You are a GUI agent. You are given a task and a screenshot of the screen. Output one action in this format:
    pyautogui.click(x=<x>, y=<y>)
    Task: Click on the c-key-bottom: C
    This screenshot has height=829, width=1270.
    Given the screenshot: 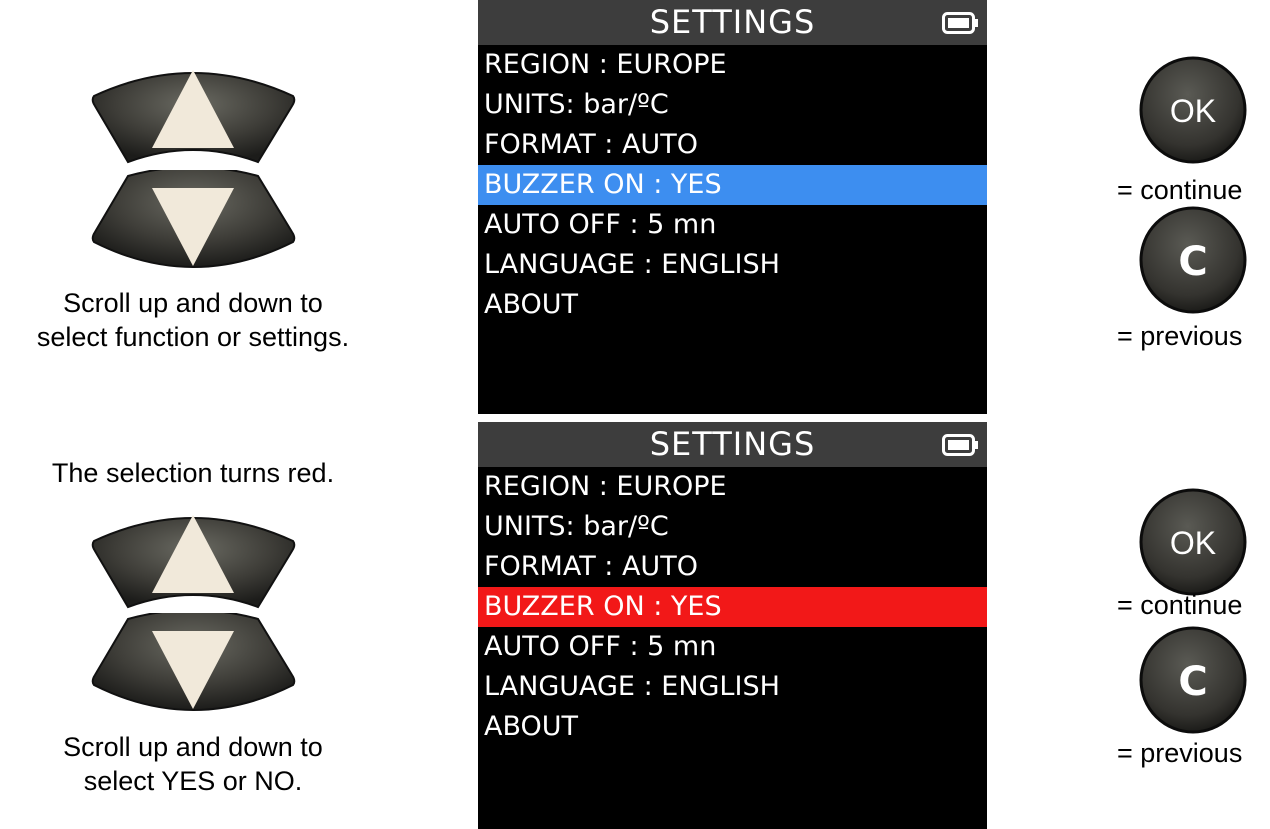 What is the action you would take?
    pyautogui.click(x=1193, y=680)
    